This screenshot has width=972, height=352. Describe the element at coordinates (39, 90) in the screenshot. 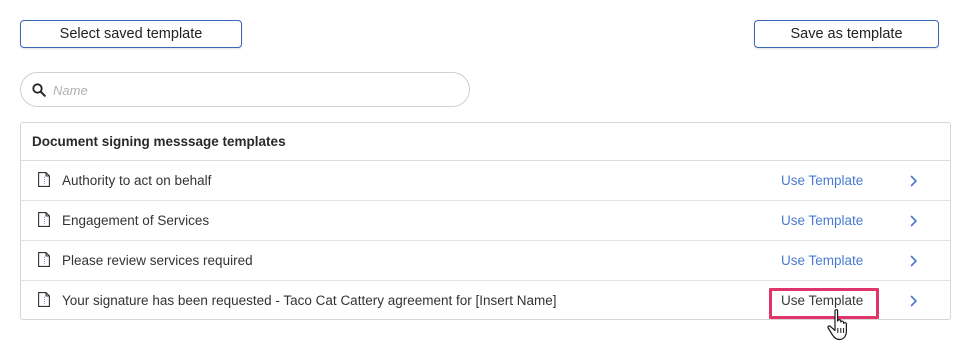

I see `search-icon` at that location.